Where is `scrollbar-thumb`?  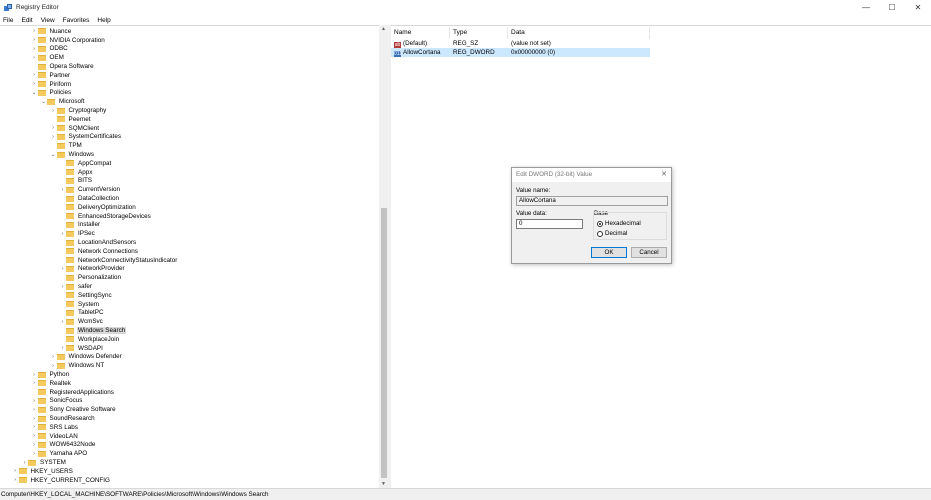 scrollbar-thumb is located at coordinates (383, 343).